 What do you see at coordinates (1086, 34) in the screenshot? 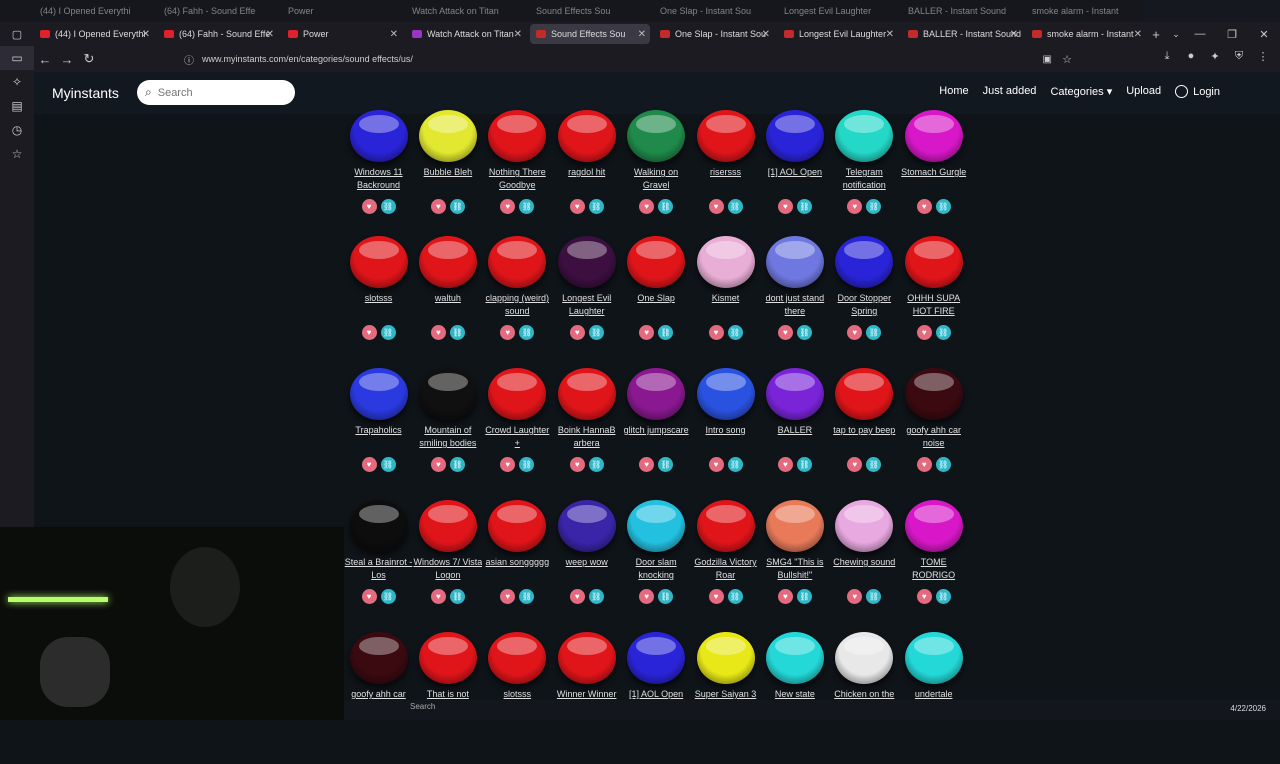
I see `browser-tab: smoke alarm - Instant ✕` at bounding box center [1086, 34].